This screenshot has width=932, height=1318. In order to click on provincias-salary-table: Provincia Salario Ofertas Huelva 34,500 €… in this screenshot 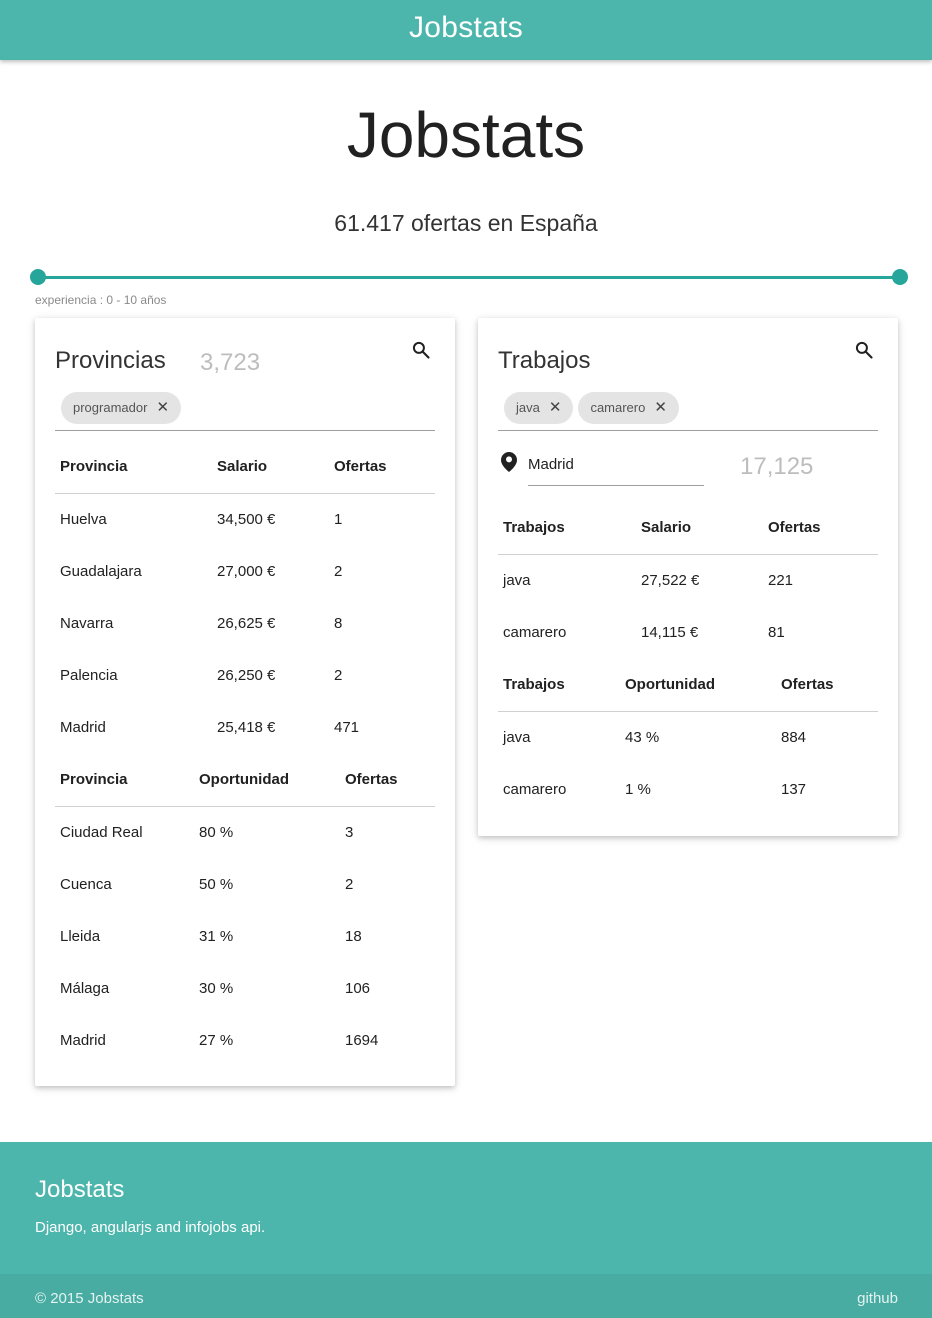, I will do `click(245, 597)`.